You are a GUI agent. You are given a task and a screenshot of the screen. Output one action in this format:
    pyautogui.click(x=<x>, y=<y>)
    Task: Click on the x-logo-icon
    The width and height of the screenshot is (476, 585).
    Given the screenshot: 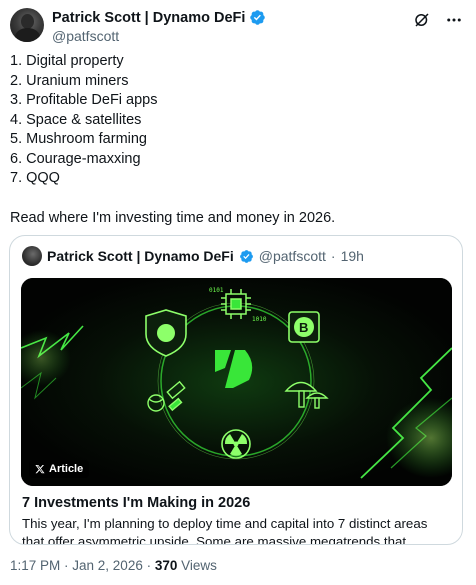 What is the action you would take?
    pyautogui.click(x=40, y=469)
    